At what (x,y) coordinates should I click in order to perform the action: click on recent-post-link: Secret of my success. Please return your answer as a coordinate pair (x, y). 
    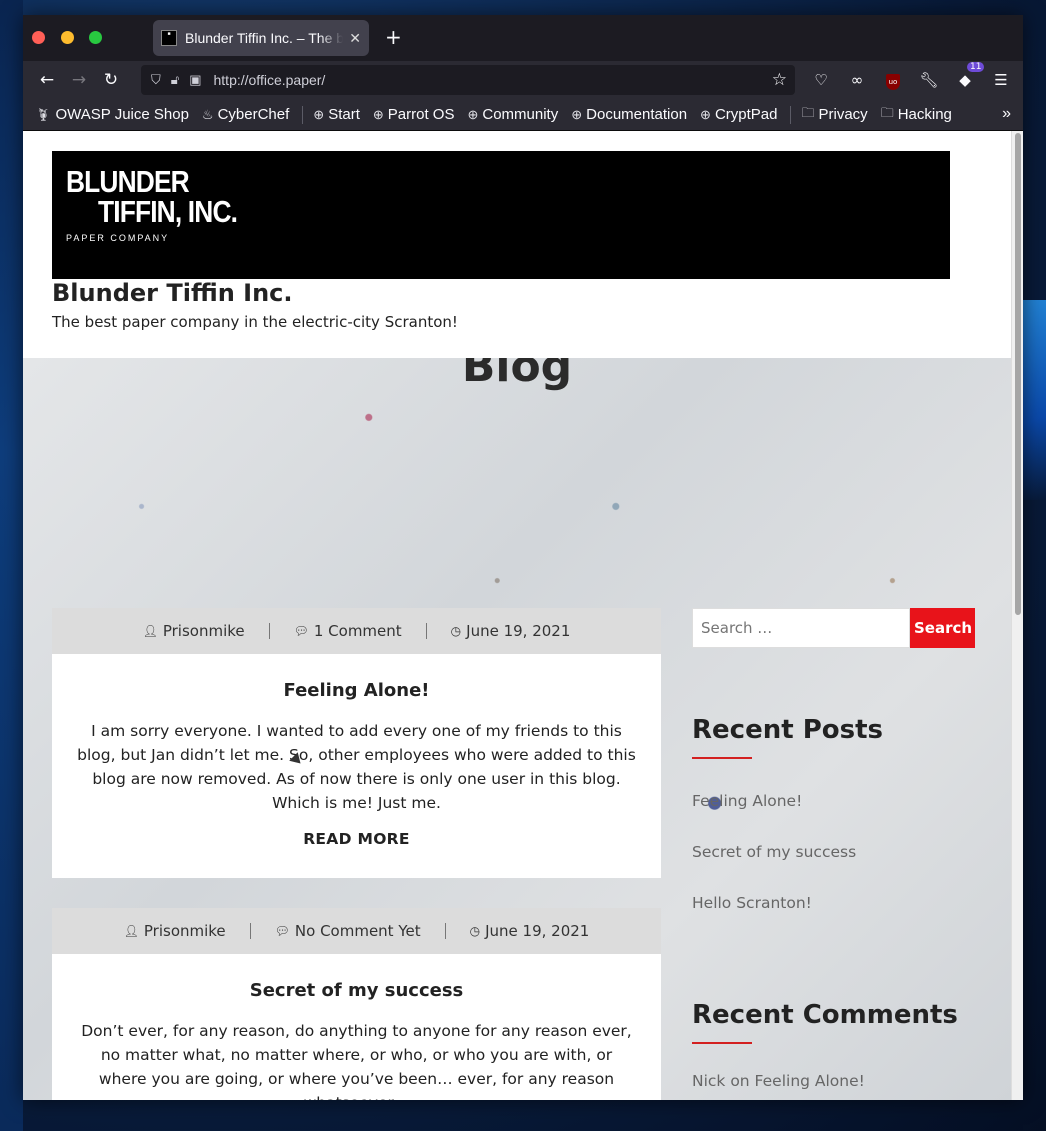
    Looking at the image, I should click on (837, 852).